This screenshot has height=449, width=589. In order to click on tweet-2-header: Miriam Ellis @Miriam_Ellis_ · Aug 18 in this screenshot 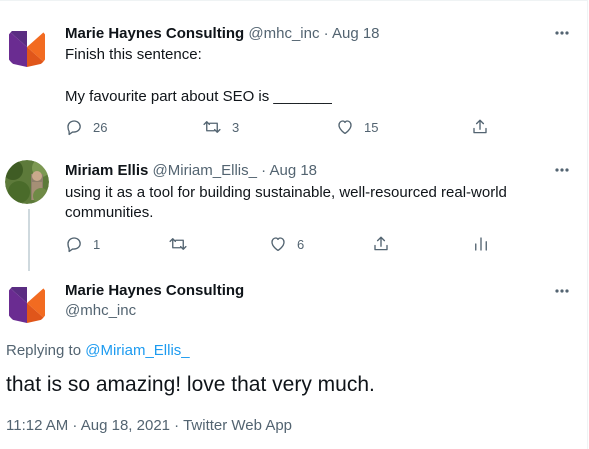, I will do `click(191, 170)`.